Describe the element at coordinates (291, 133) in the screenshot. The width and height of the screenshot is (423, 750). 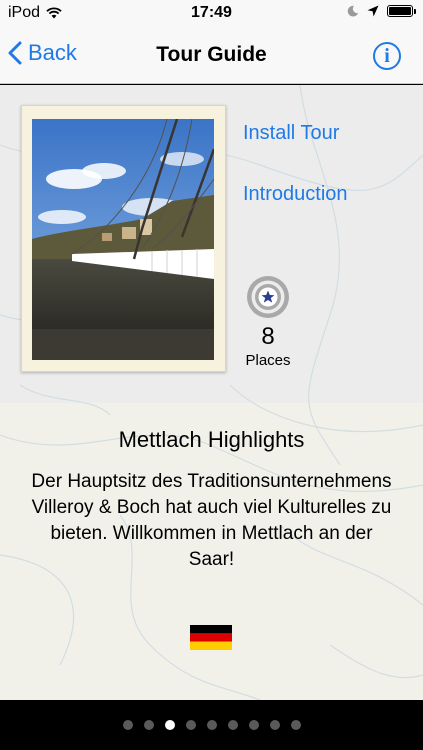
I see `install-tour-button: Install Tour` at that location.